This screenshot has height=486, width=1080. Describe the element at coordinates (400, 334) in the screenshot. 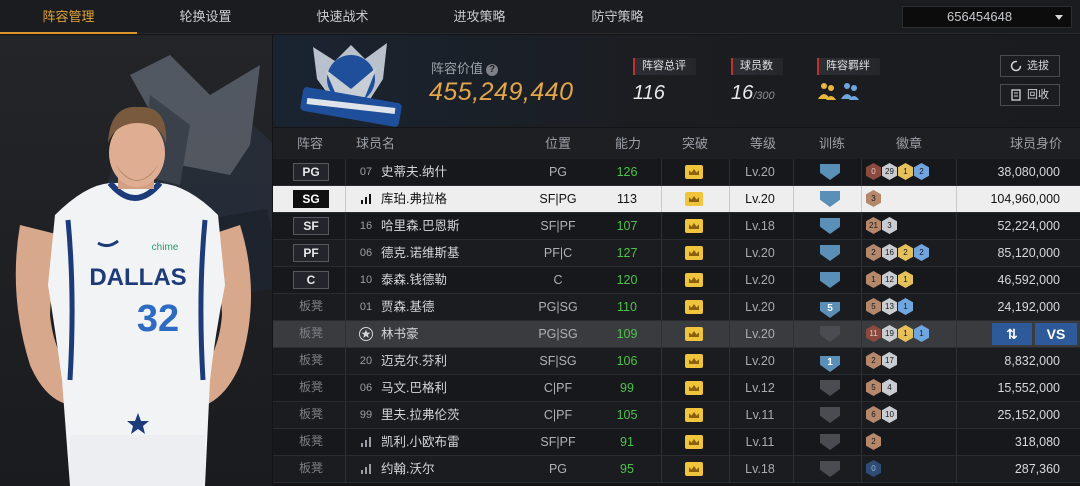

I see `player-name: 林书豪` at that location.